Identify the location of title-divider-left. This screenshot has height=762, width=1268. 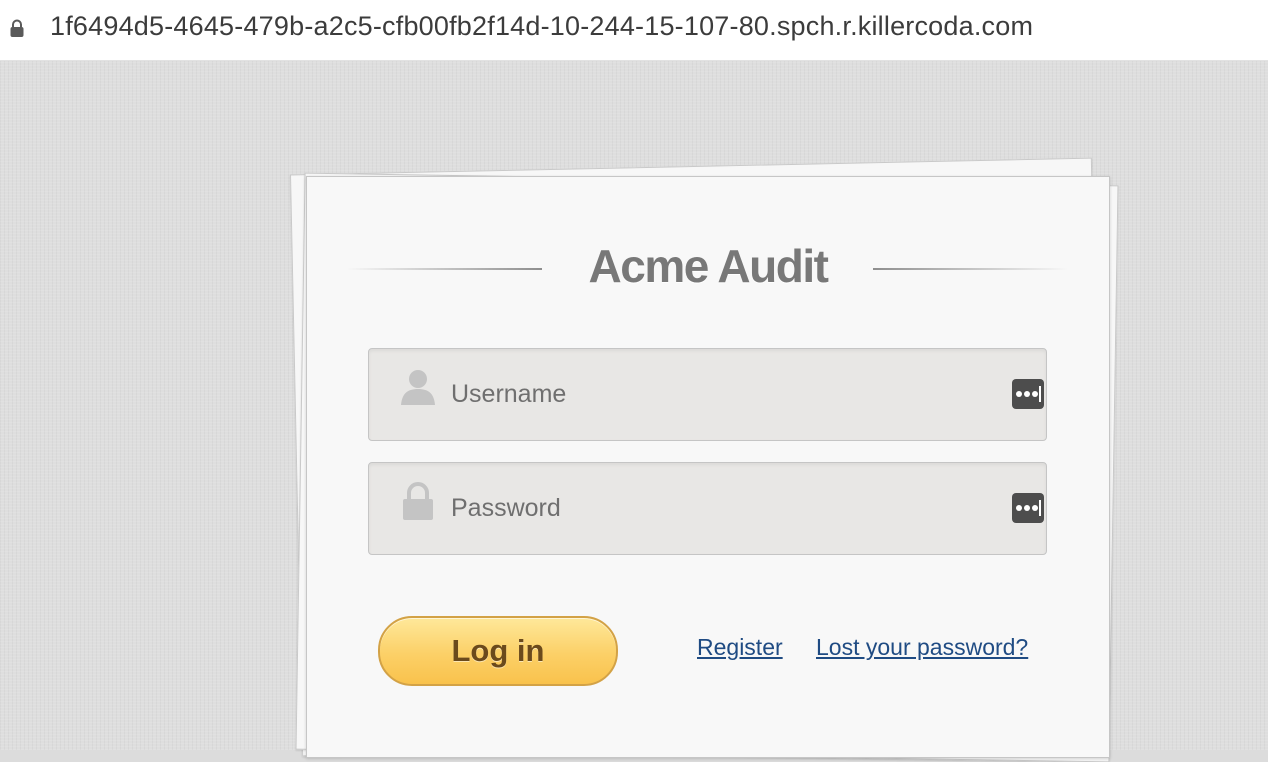
(444, 269).